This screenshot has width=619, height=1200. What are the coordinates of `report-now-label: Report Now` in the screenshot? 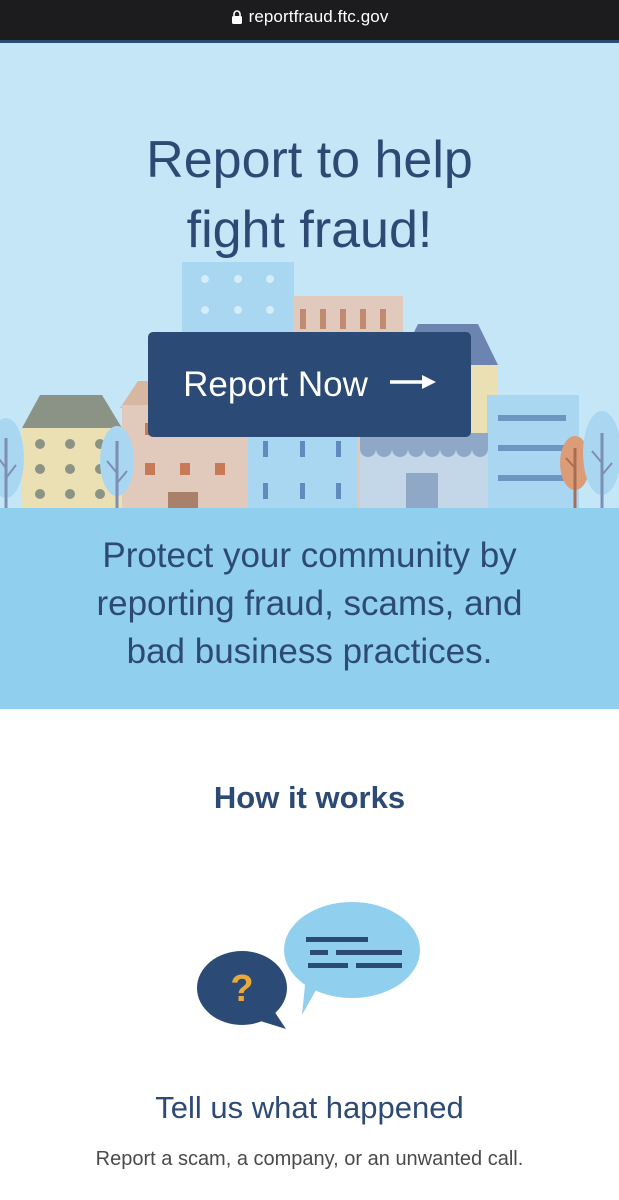 It's located at (275, 384).